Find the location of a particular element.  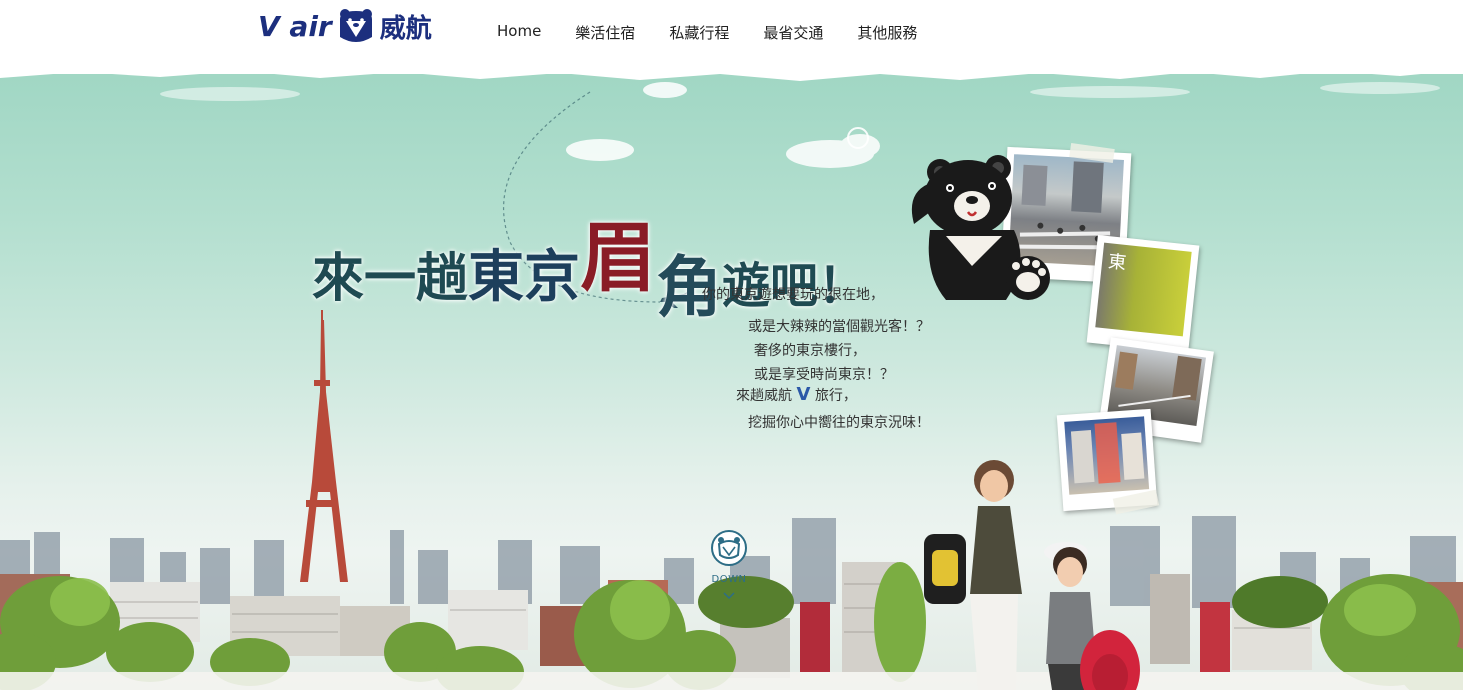

copy-line-1: 你的東京遊想要玩的很在地， is located at coordinates (793, 295).